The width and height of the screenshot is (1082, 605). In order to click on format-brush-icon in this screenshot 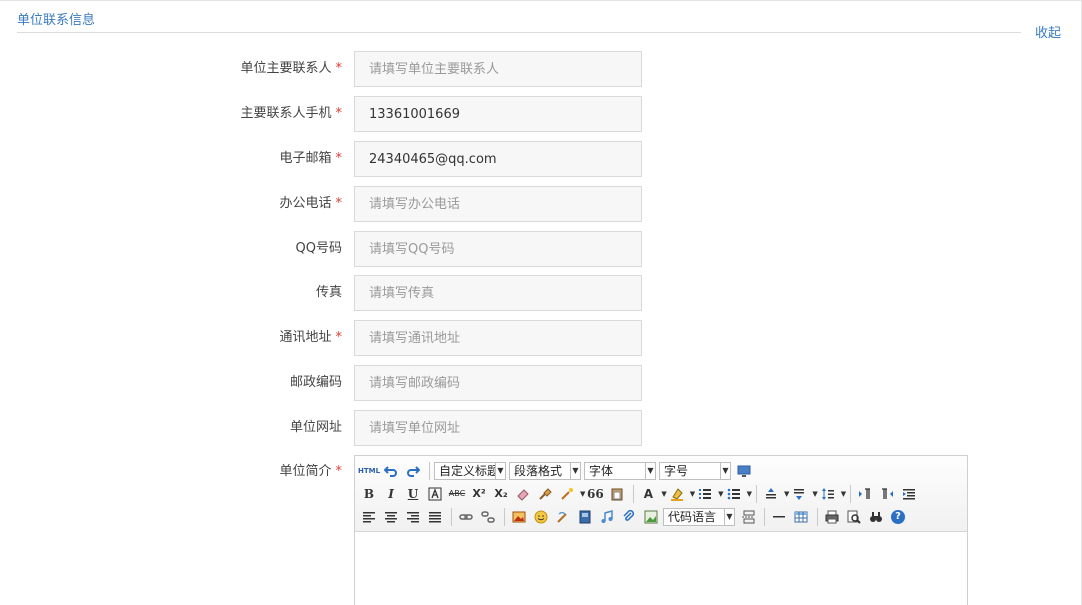, I will do `click(545, 494)`.